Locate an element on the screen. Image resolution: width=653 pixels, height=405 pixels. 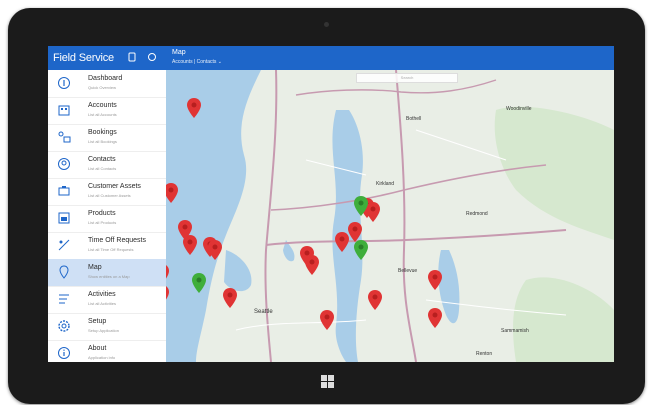
map-icon is located at coordinates (64, 272).